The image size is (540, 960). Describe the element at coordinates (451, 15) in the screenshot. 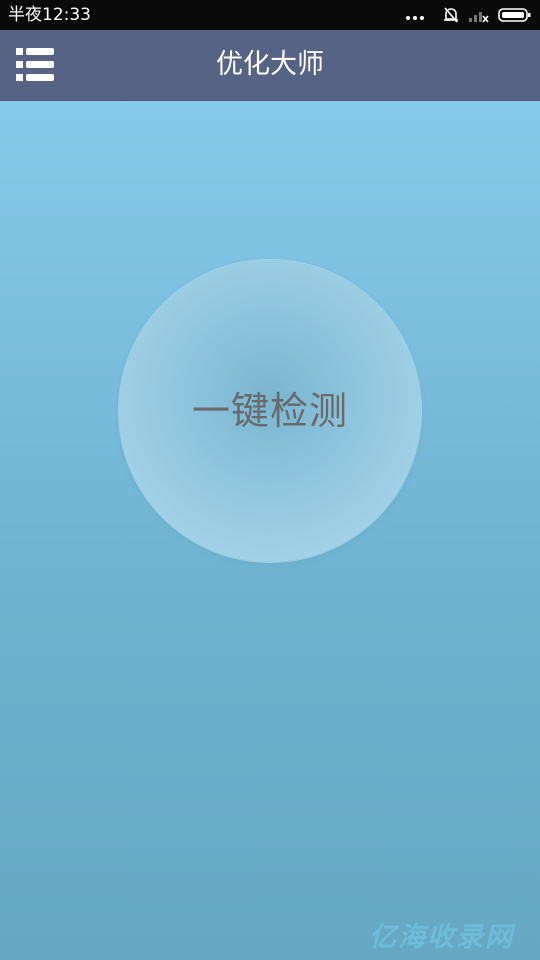

I see `alarm-off-icon` at that location.